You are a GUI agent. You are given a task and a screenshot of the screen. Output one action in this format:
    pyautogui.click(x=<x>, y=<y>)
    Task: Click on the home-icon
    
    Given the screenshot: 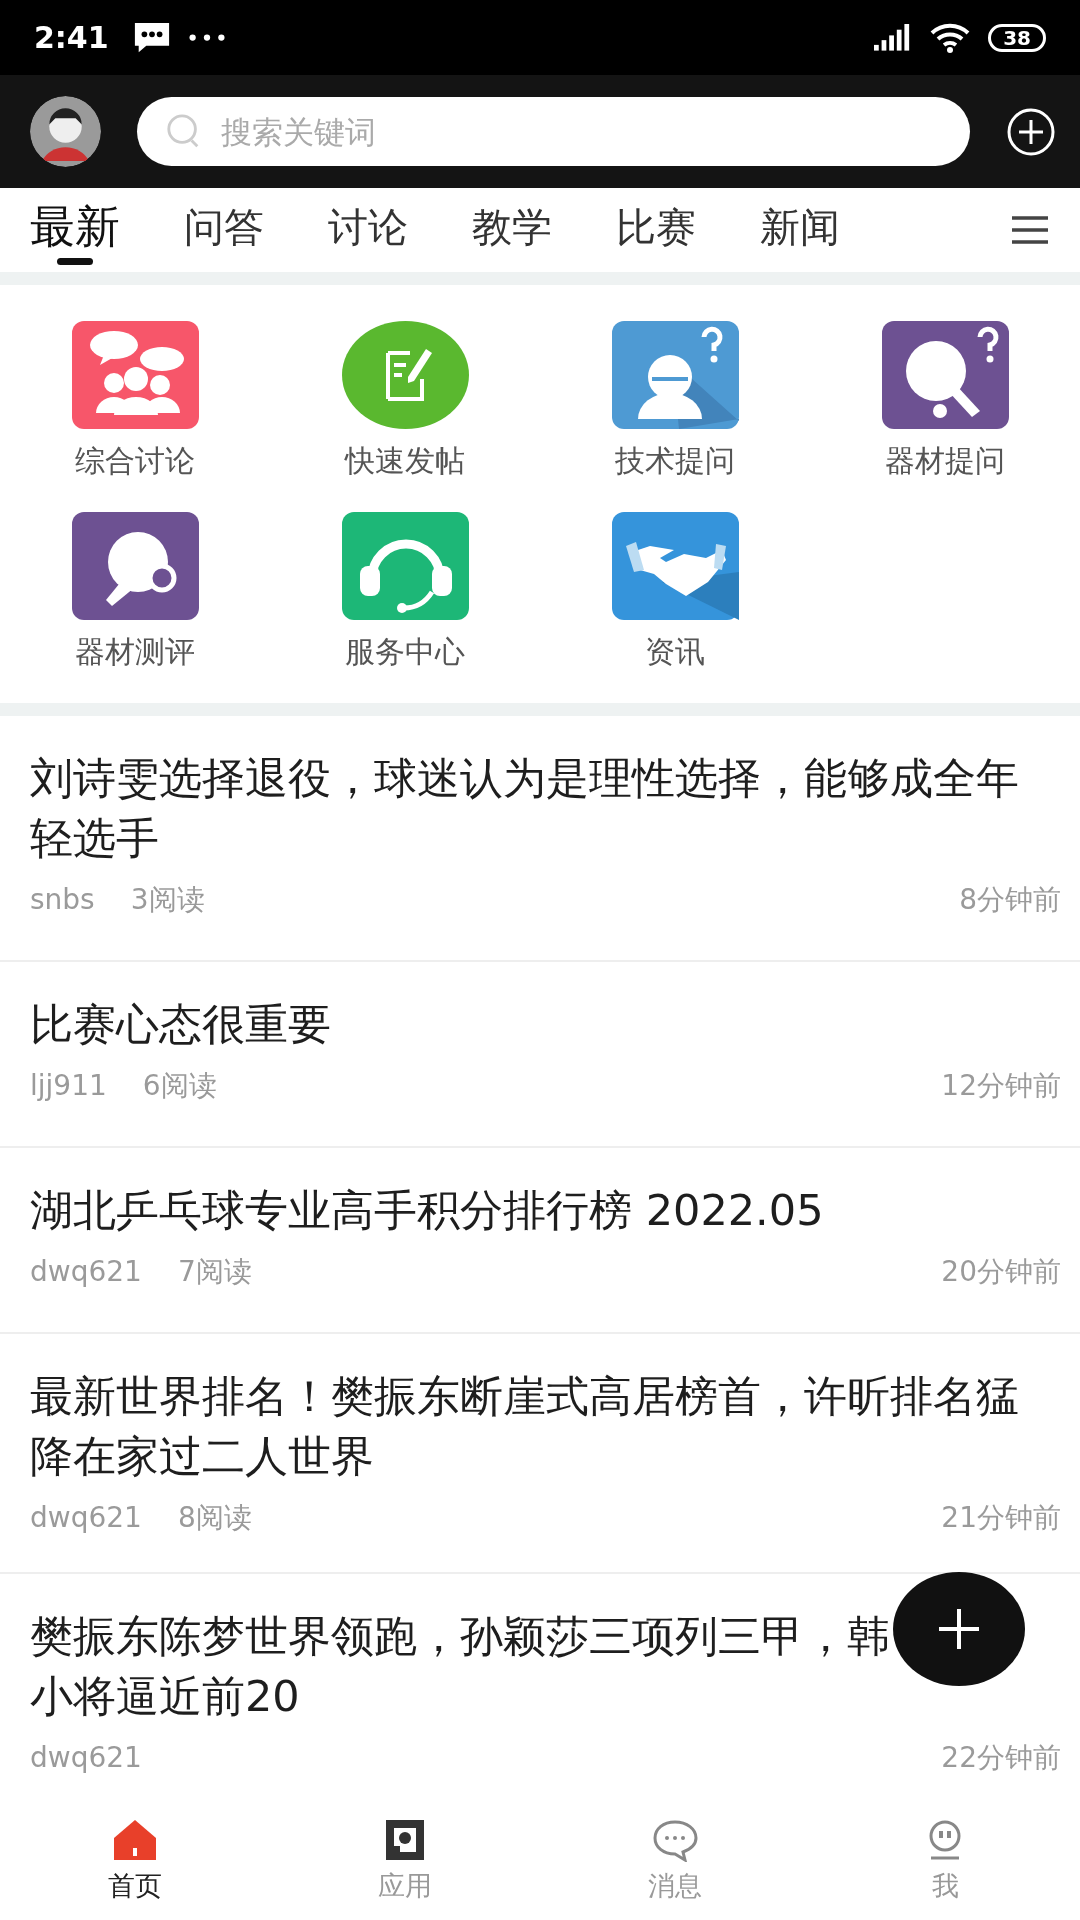 What is the action you would take?
    pyautogui.click(x=135, y=1840)
    